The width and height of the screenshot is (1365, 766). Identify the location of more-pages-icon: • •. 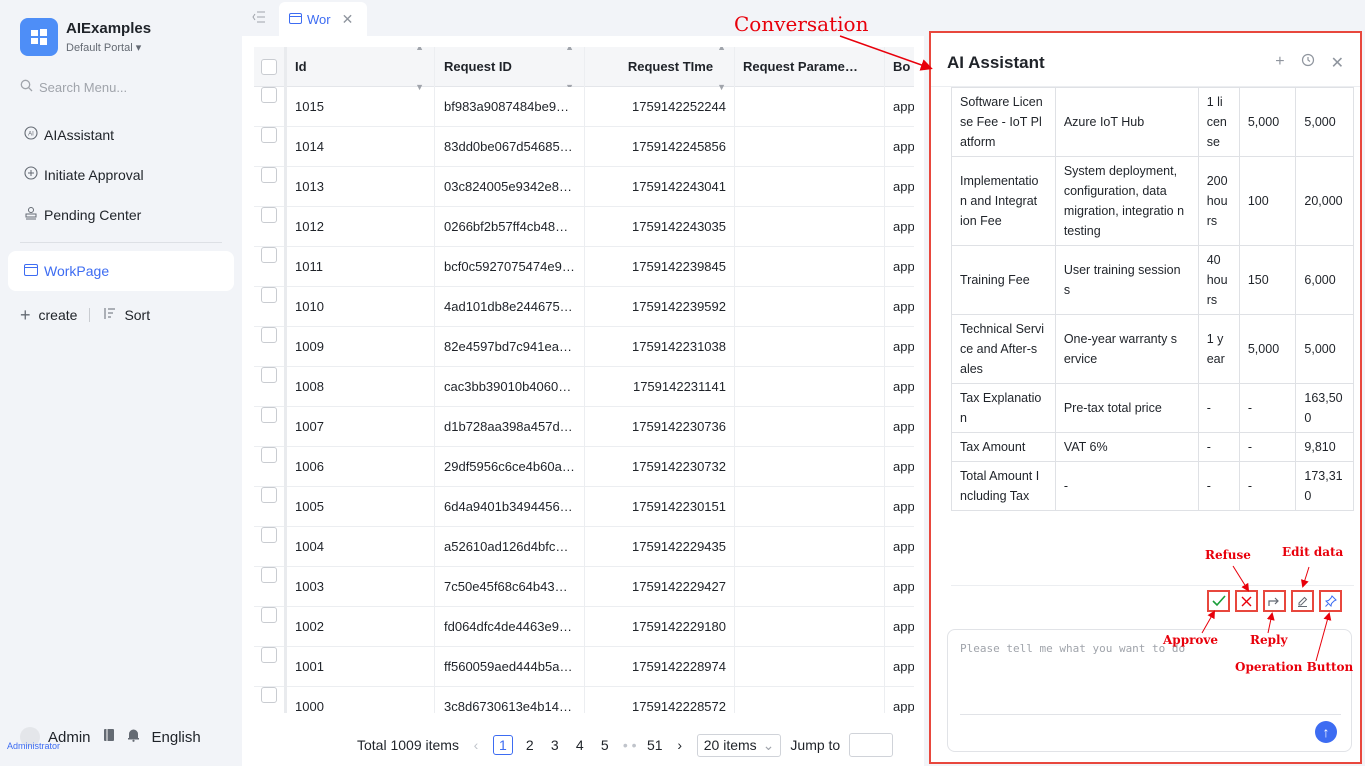
(630, 745).